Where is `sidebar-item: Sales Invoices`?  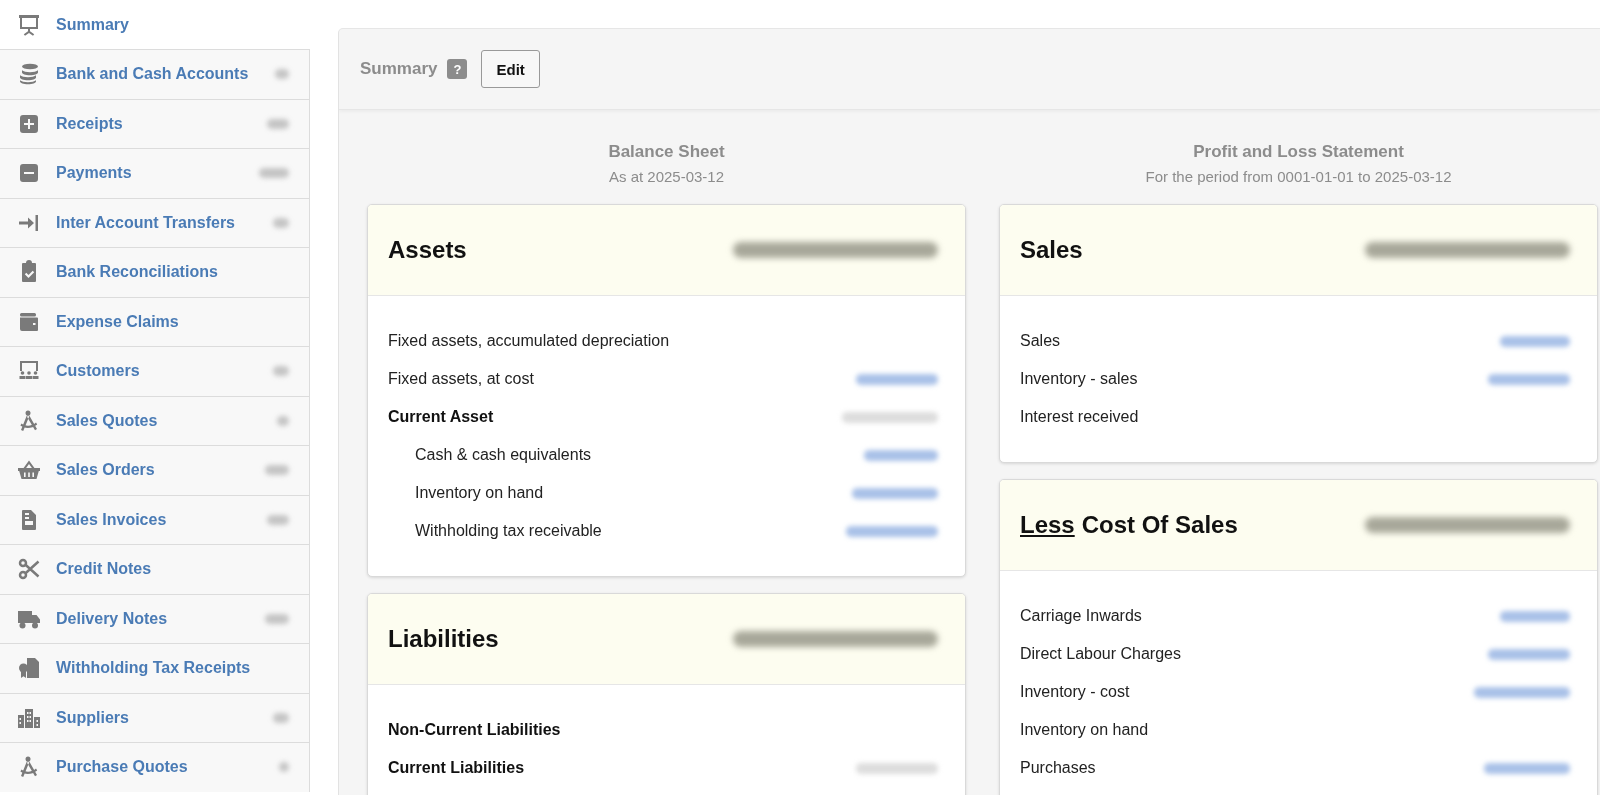
sidebar-item: Sales Invoices is located at coordinates (155, 519).